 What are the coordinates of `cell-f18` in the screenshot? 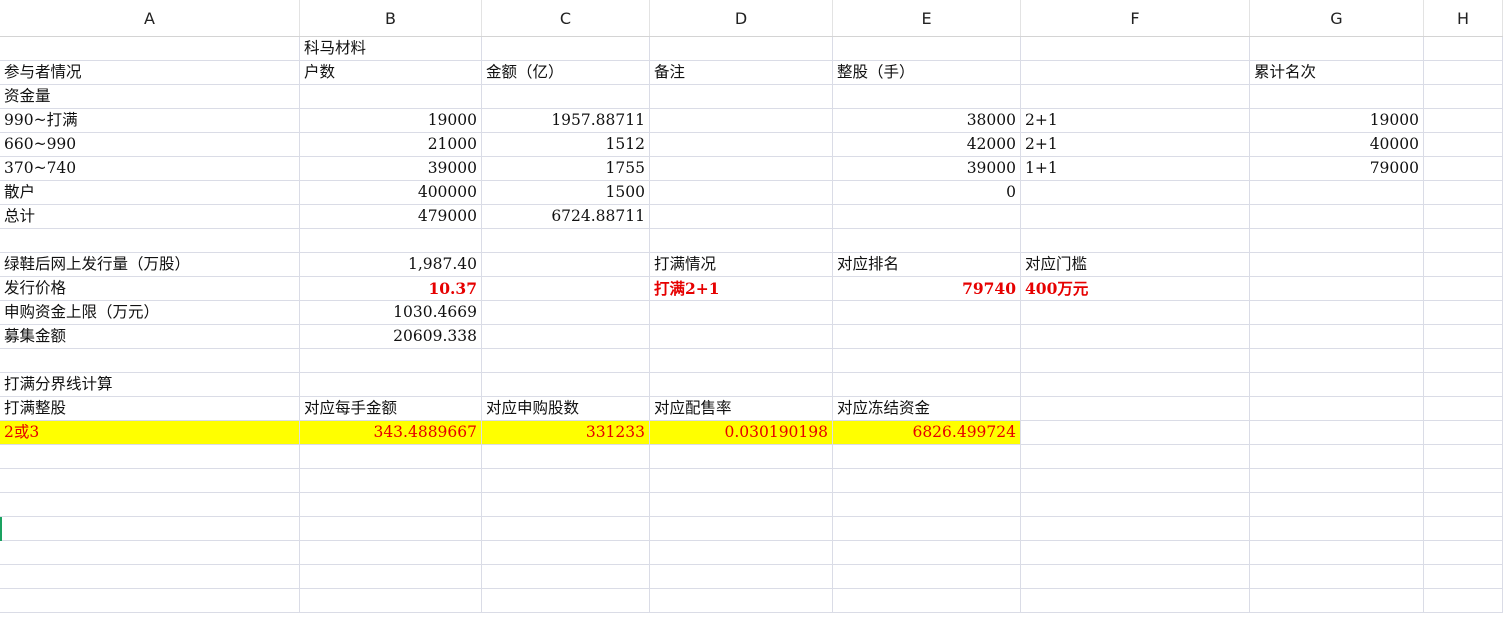 It's located at (1135, 457).